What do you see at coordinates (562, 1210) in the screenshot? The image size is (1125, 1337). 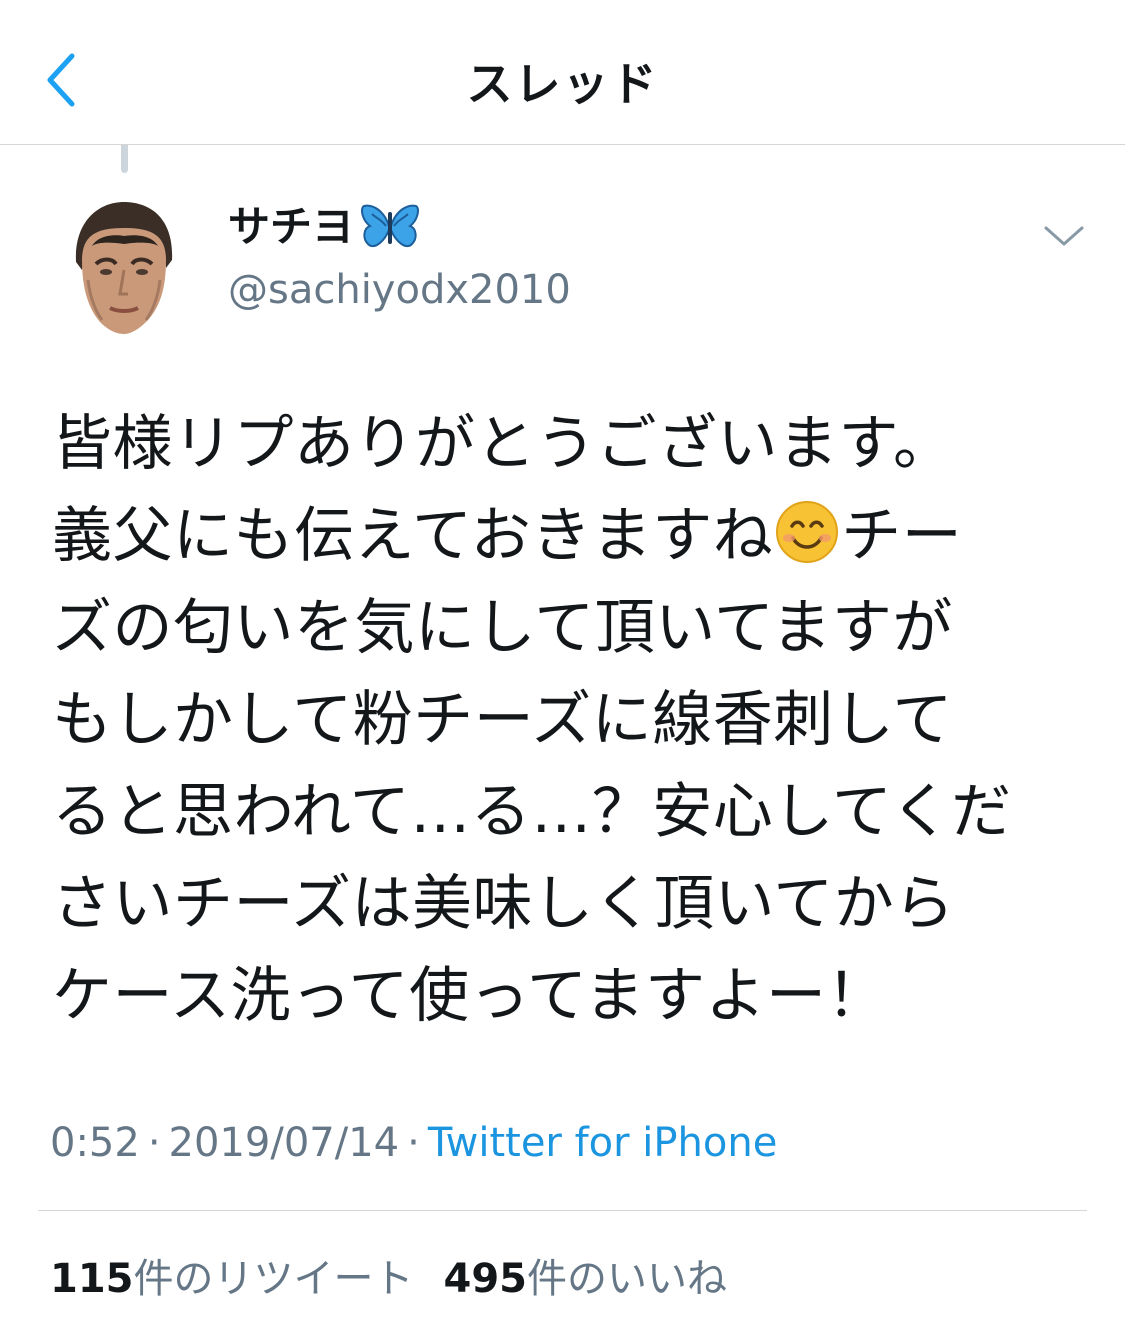 I see `divider` at bounding box center [562, 1210].